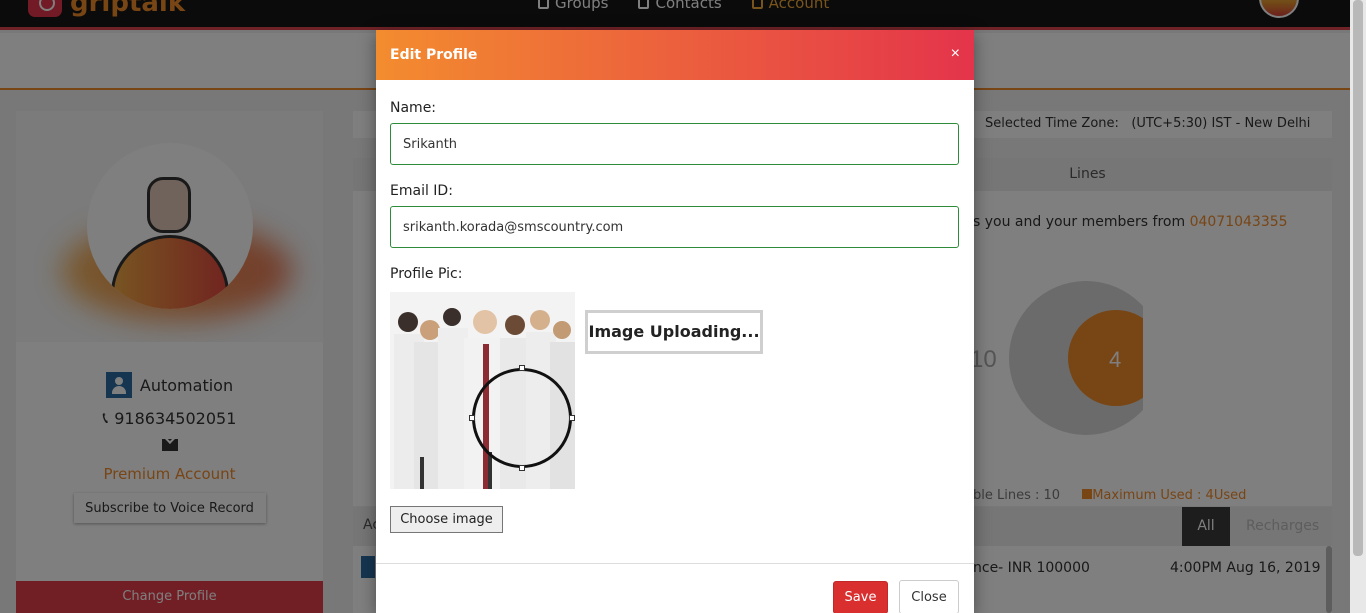  What do you see at coordinates (413, 108) in the screenshot?
I see `name-label: Name:` at bounding box center [413, 108].